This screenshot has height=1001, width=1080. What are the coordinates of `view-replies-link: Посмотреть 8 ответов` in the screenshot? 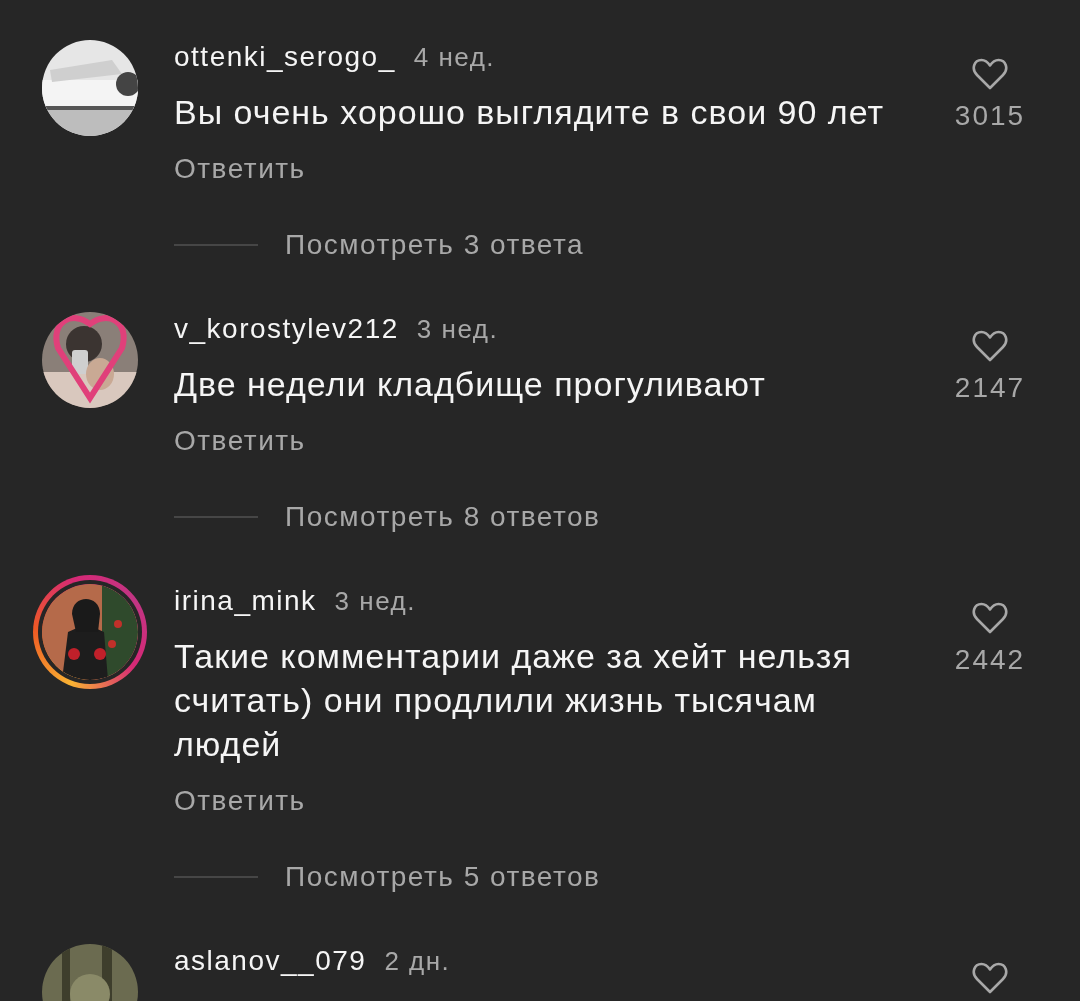 It's located at (443, 517).